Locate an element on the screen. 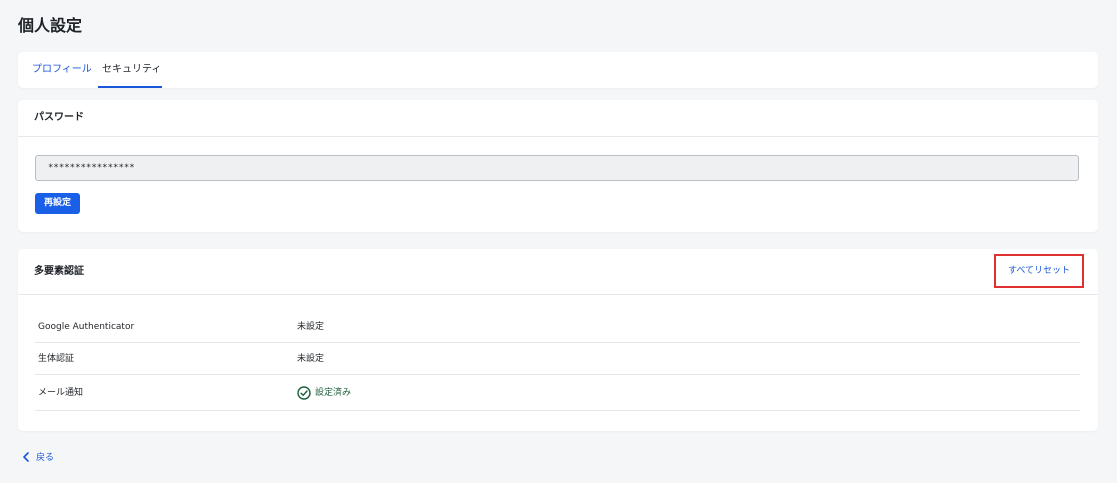  tab-bar: プロフィール セキュリティ is located at coordinates (558, 70).